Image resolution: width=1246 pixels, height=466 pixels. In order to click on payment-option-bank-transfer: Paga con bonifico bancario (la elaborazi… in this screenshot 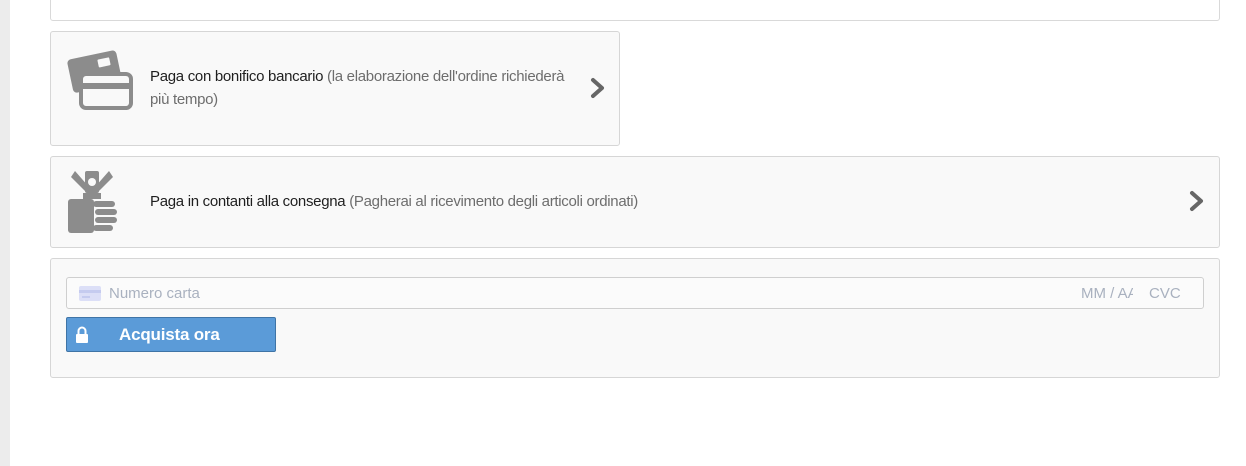, I will do `click(335, 88)`.